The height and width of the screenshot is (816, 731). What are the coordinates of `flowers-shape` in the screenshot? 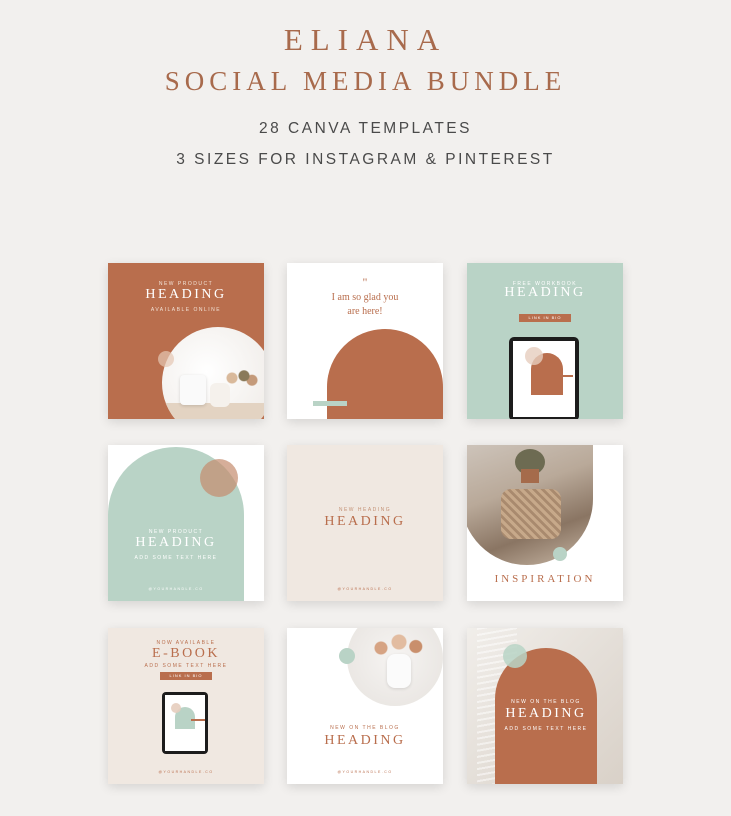 It's located at (240, 378).